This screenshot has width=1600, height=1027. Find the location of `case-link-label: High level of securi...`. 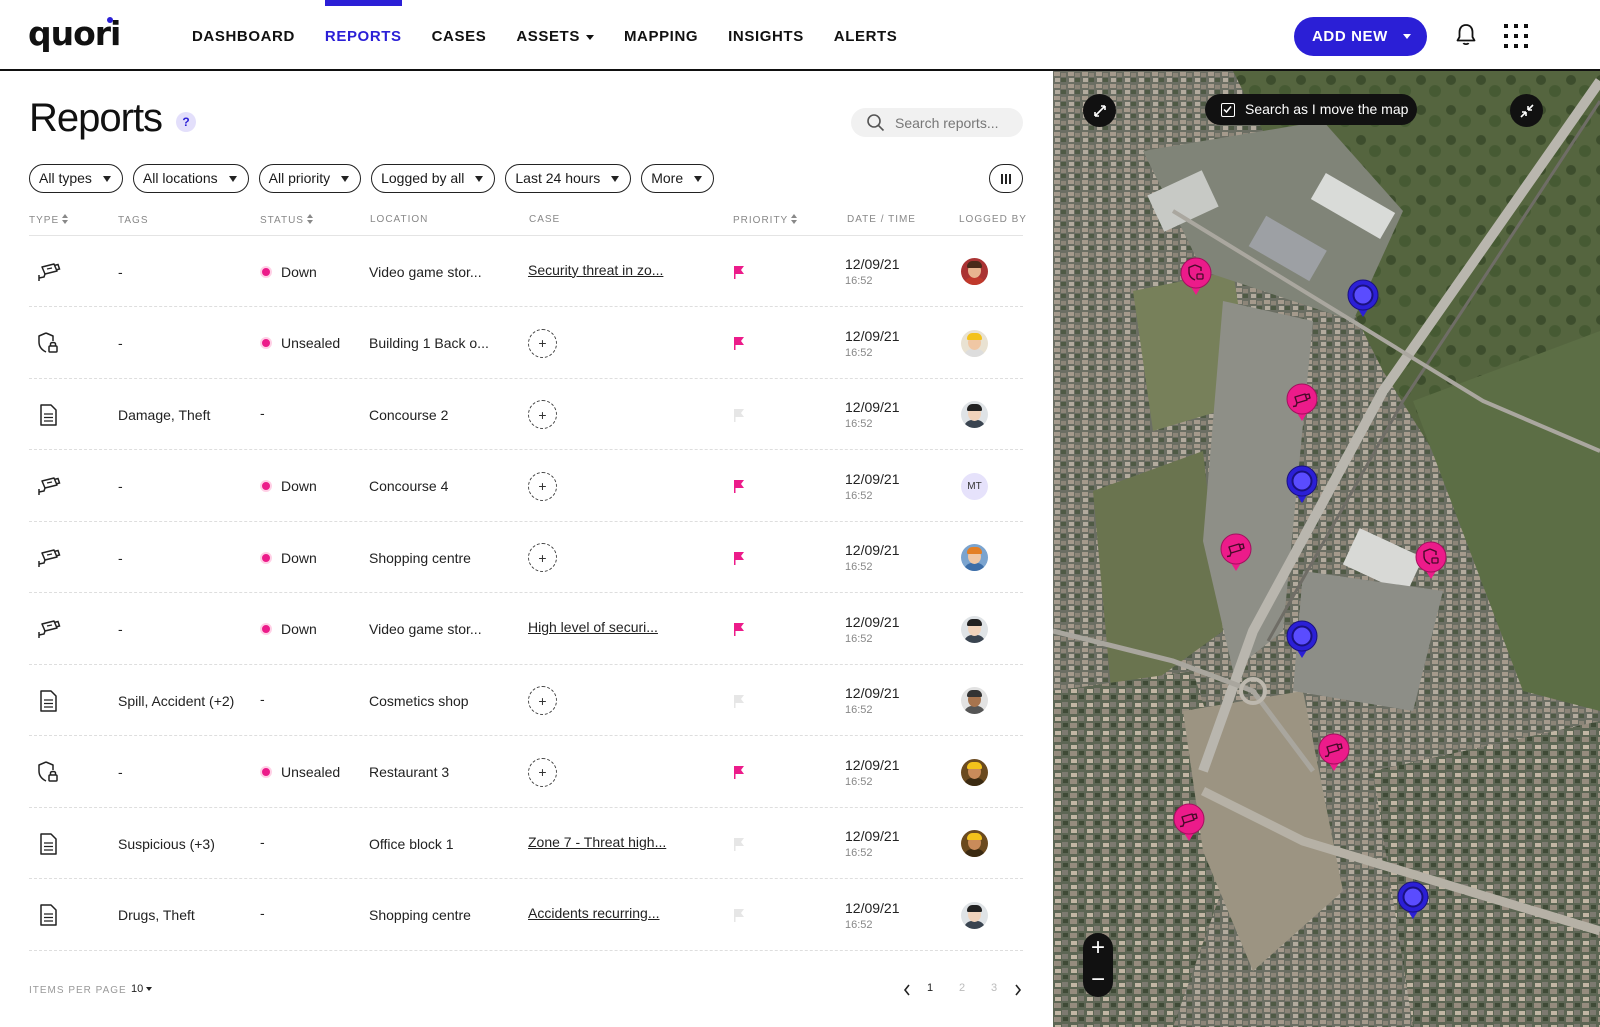

case-link-label: High level of securi... is located at coordinates (593, 627).